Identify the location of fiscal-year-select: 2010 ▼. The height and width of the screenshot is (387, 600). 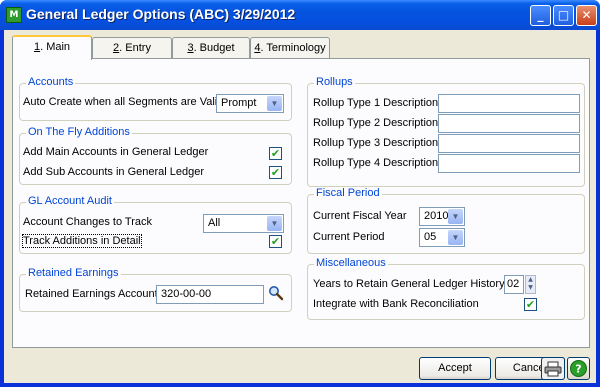
(442, 216).